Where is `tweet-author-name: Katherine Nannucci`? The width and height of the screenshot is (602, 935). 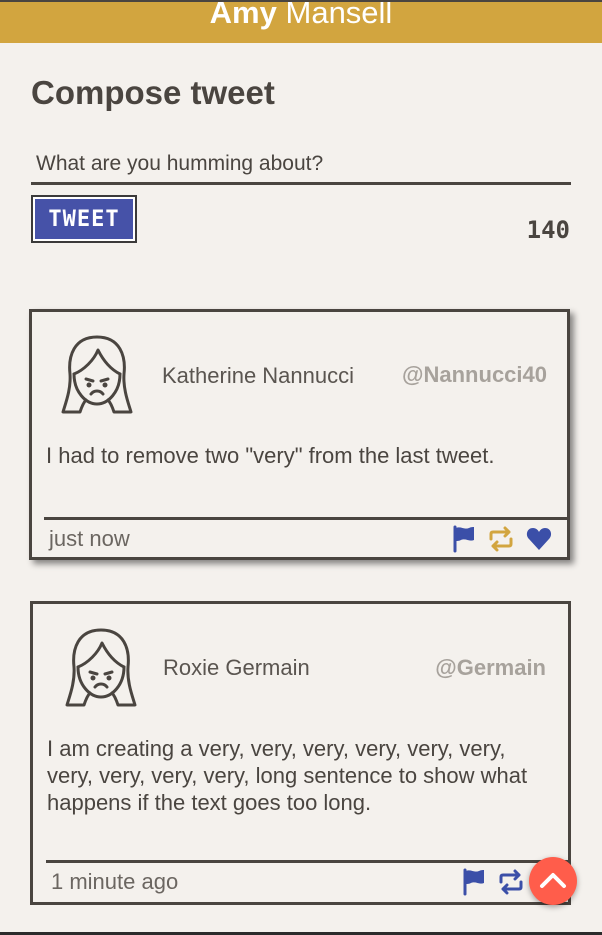 tweet-author-name: Katherine Nannucci is located at coordinates (258, 375).